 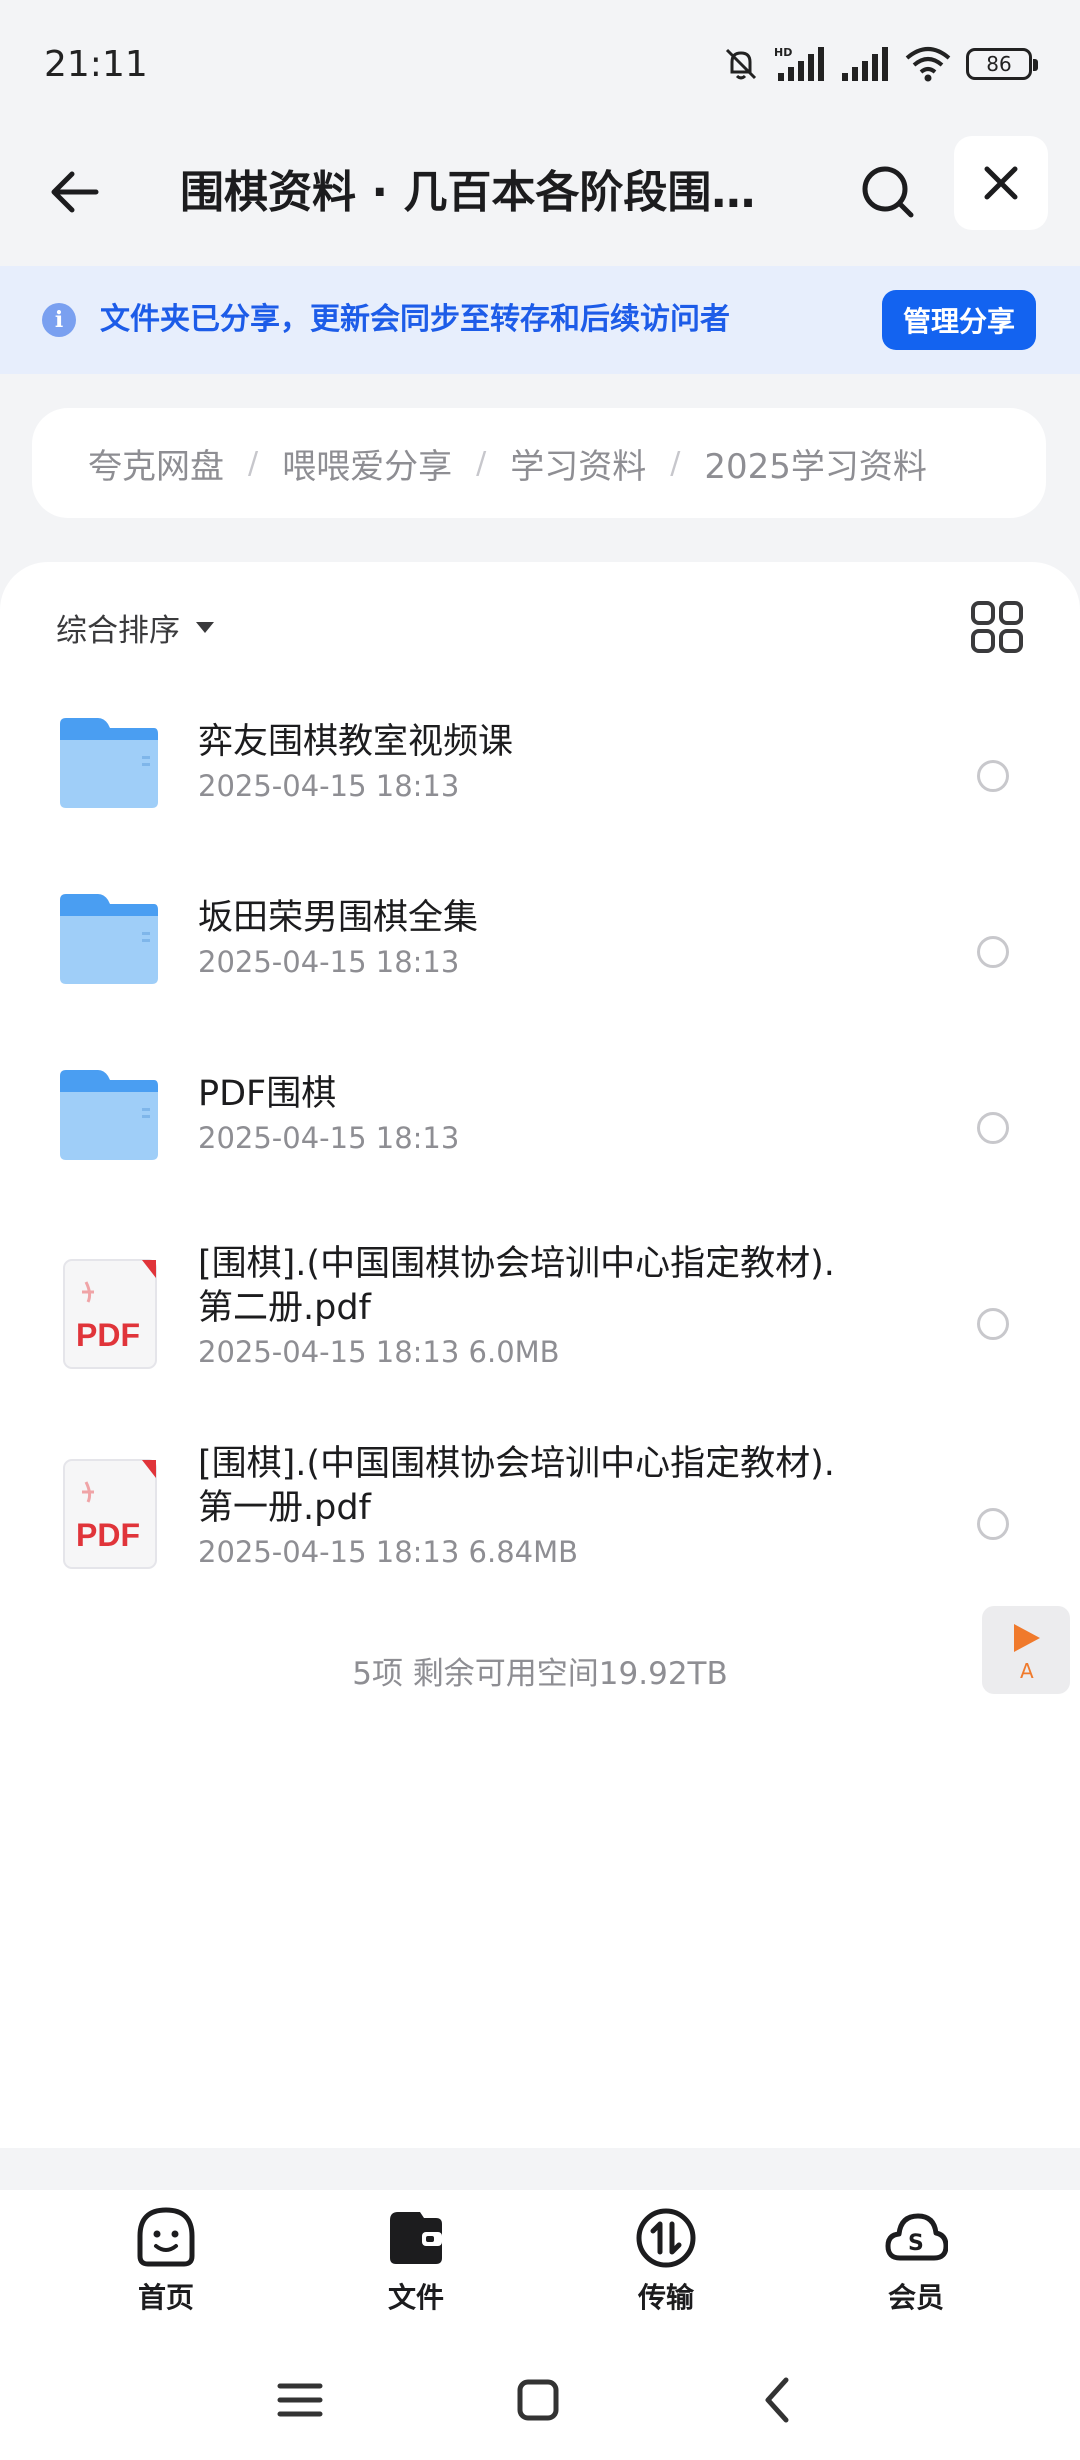 I want to click on manage-share-button: 管理分享, so click(x=959, y=320).